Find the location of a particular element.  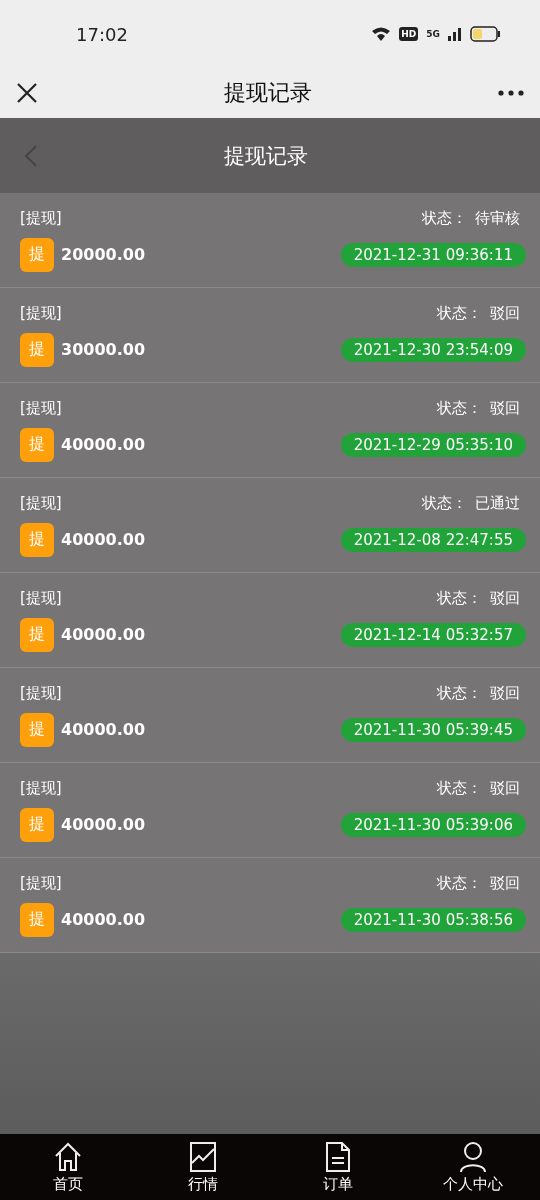

page-title: 提现记录 is located at coordinates (266, 156).